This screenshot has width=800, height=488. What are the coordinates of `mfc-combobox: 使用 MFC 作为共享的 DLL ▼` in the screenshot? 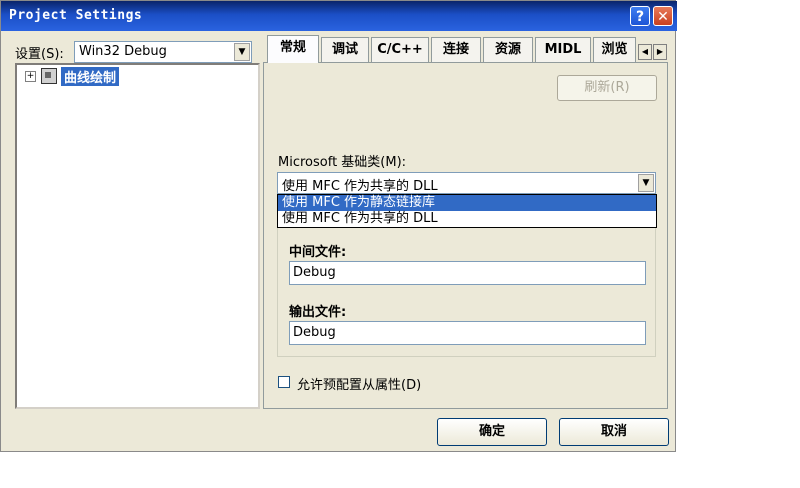 It's located at (466, 183).